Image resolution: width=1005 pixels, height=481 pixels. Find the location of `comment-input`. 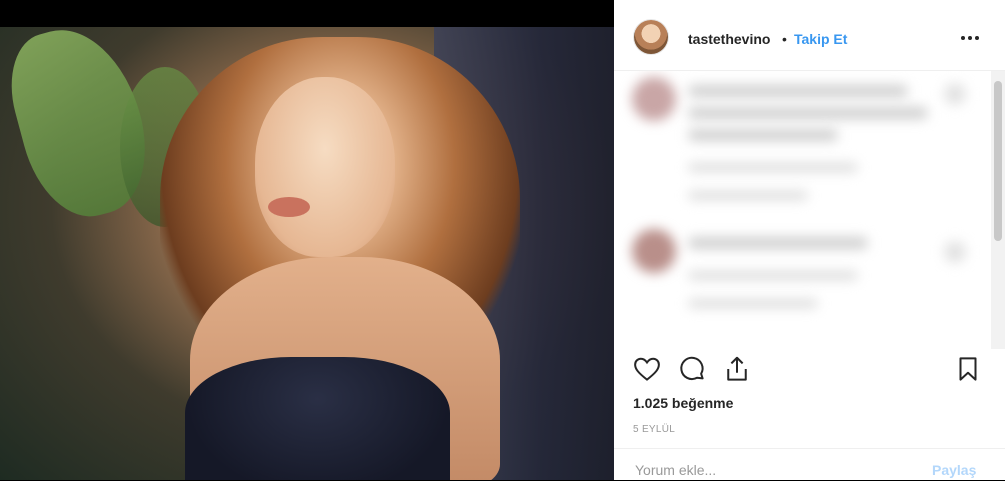

comment-input is located at coordinates (775, 470).